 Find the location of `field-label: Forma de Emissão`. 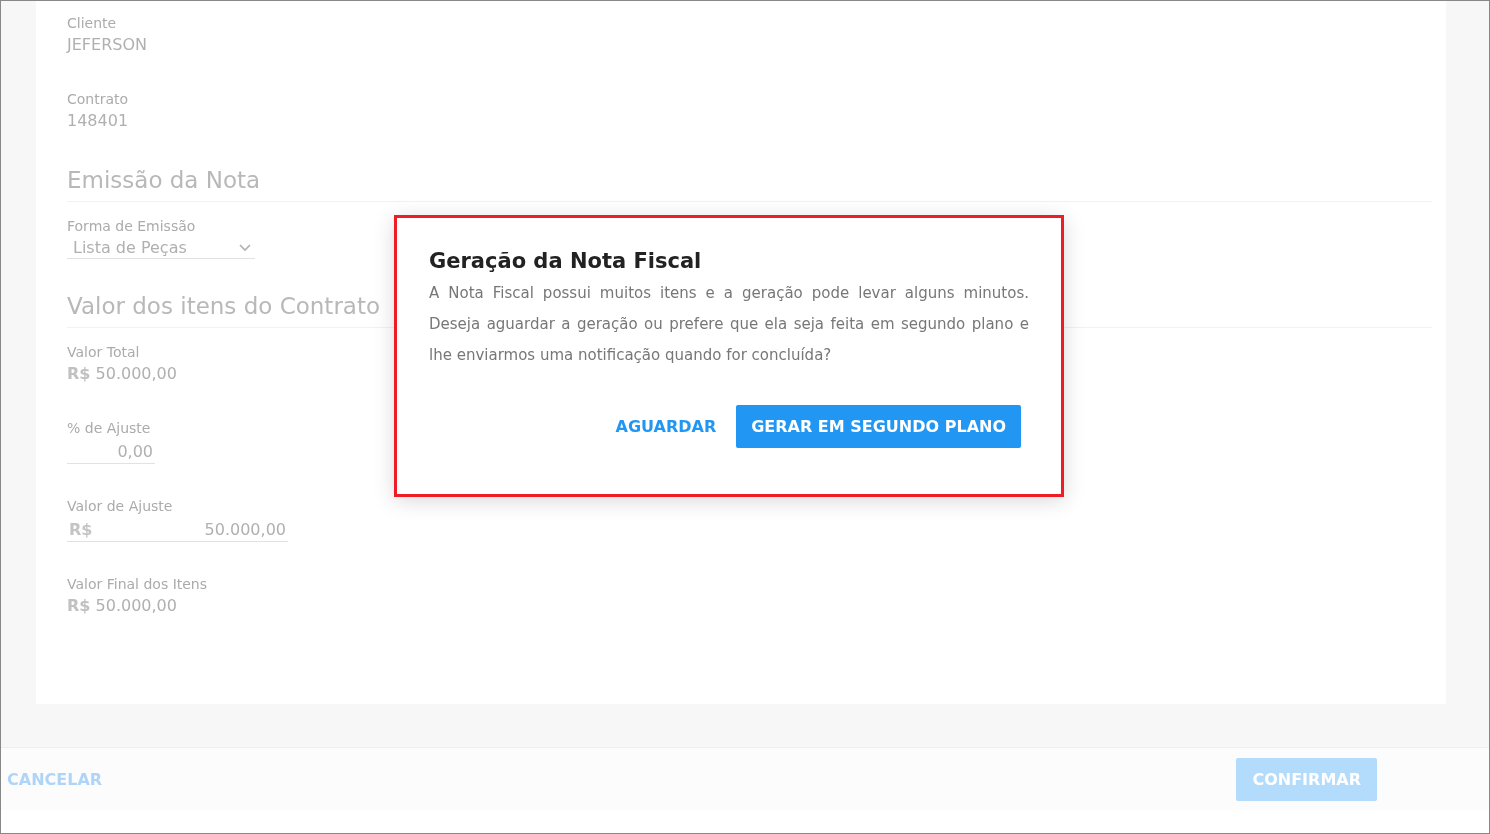

field-label: Forma de Emissão is located at coordinates (132, 226).